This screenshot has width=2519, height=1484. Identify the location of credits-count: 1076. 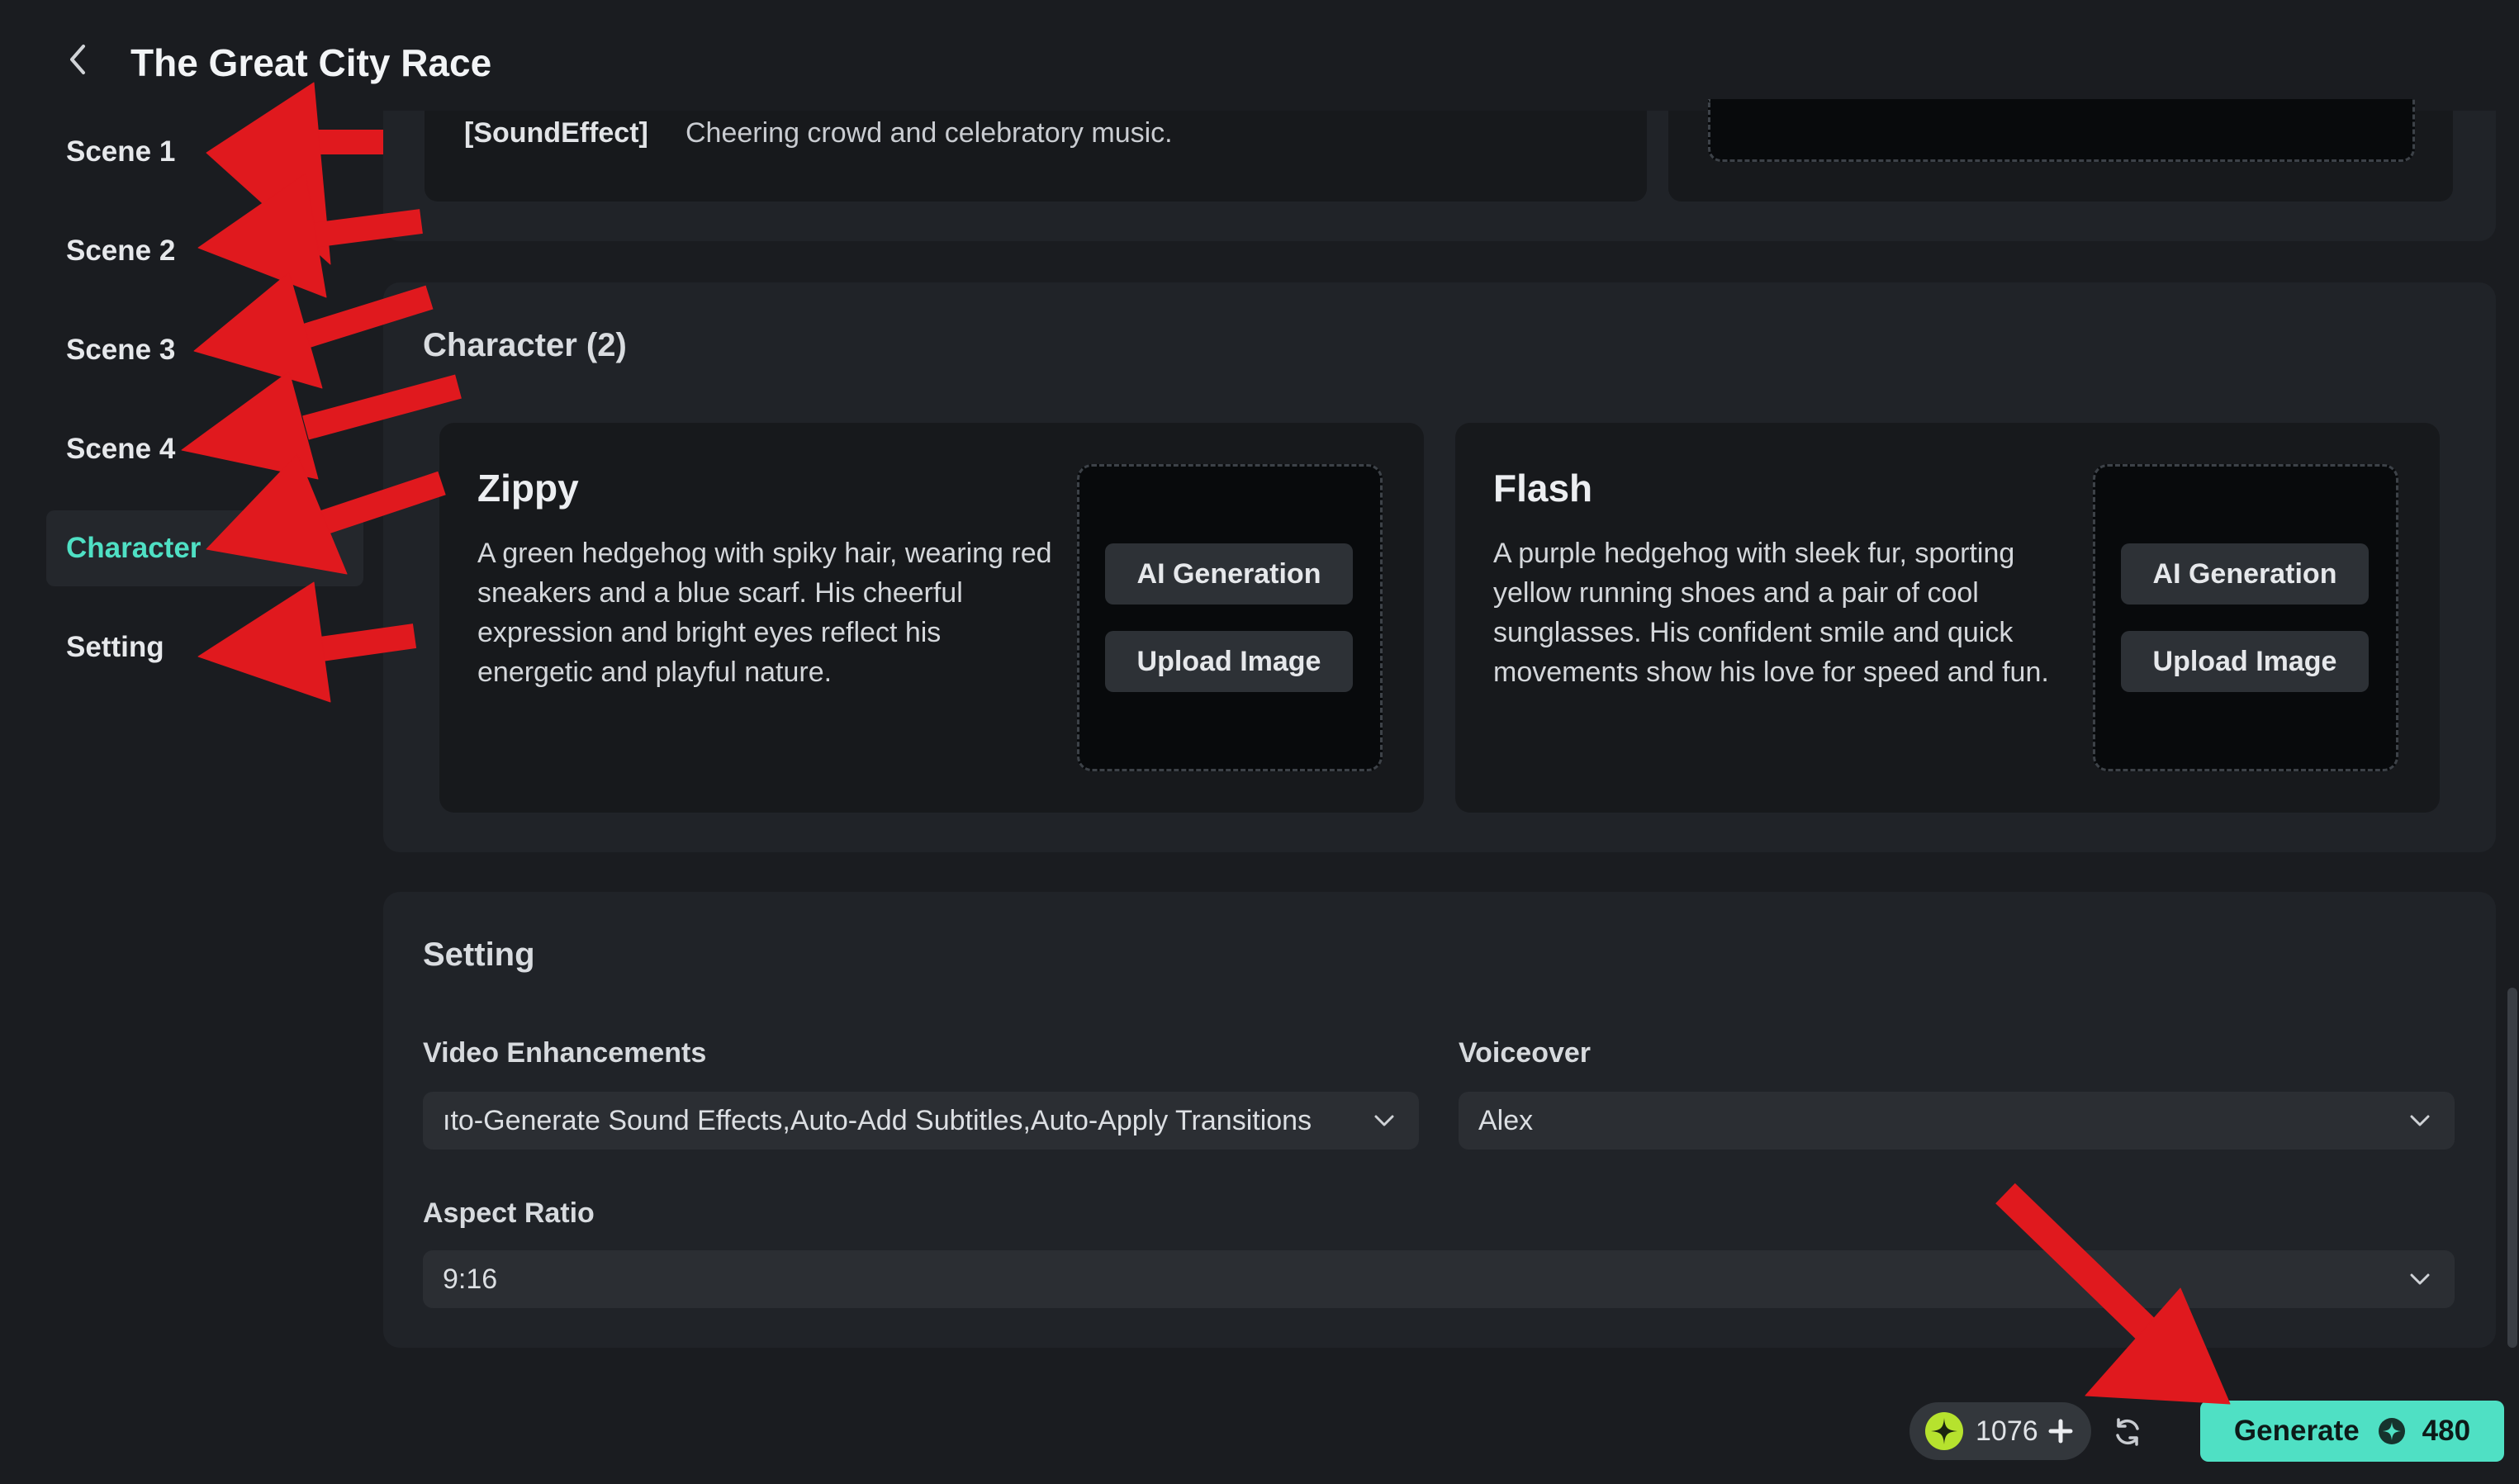
(2007, 1431).